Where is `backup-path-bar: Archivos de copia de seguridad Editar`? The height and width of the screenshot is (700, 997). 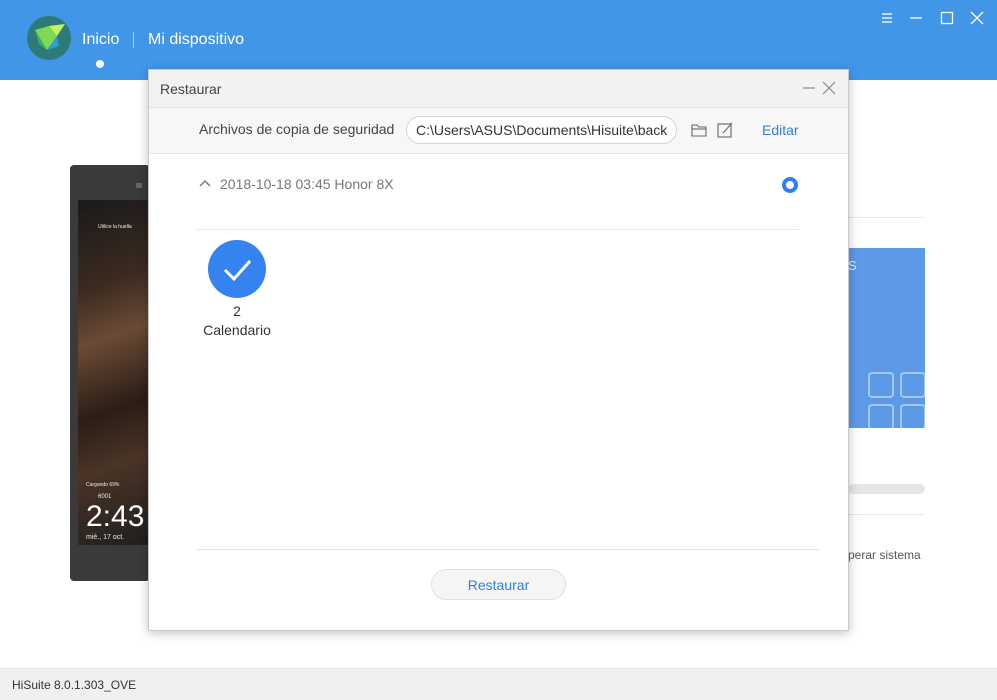 backup-path-bar: Archivos de copia de seguridad Editar is located at coordinates (498, 131).